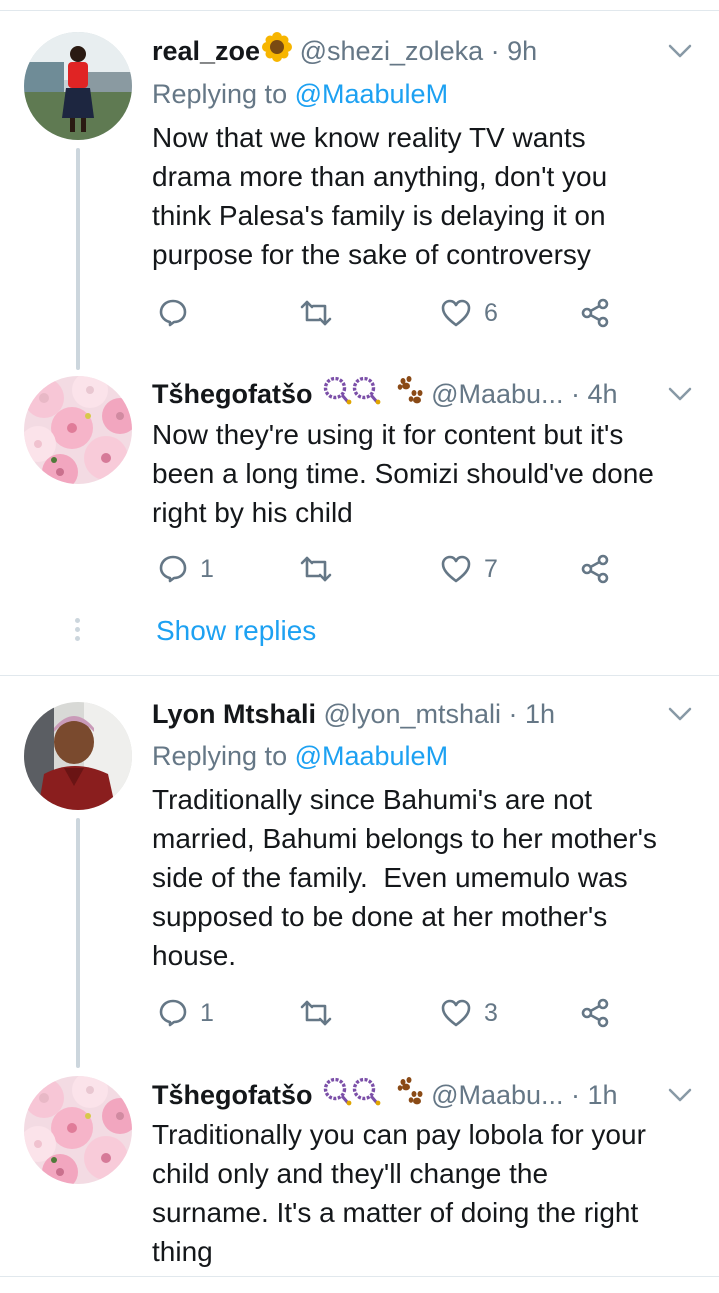  I want to click on tweet-actions: 6, so click(392, 313).